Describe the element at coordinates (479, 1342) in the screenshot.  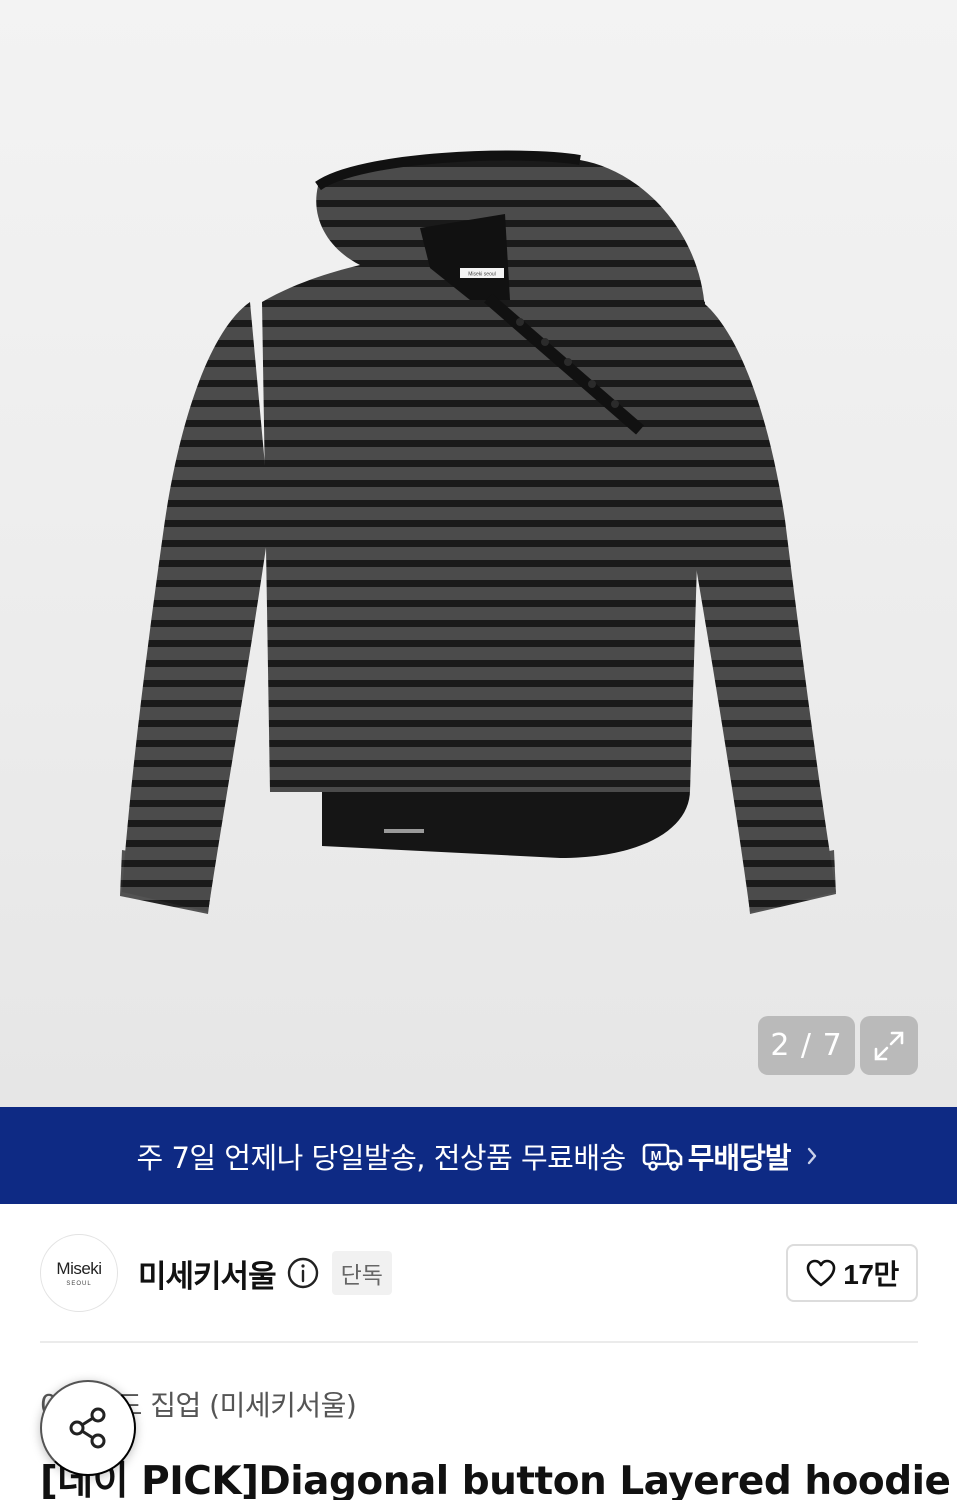
I see `divider` at that location.